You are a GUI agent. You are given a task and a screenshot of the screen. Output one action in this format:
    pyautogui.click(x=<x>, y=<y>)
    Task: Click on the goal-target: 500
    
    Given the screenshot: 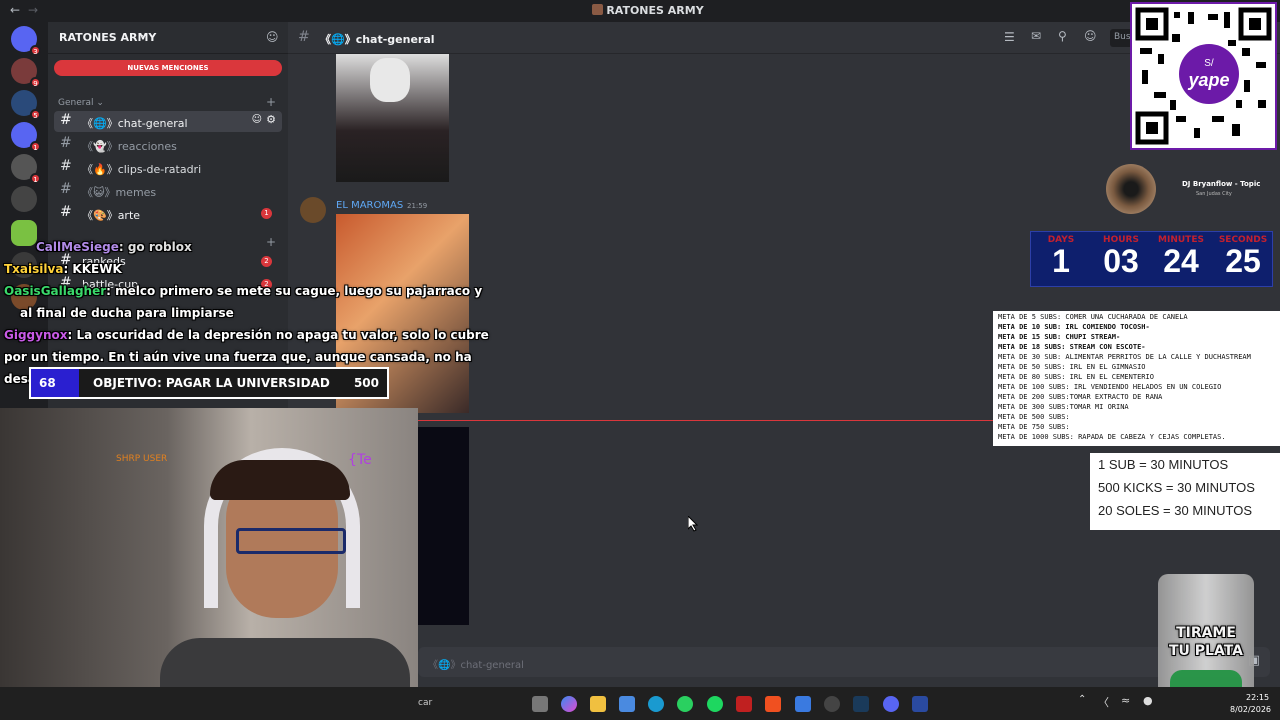 What is the action you would take?
    pyautogui.click(x=366, y=383)
    